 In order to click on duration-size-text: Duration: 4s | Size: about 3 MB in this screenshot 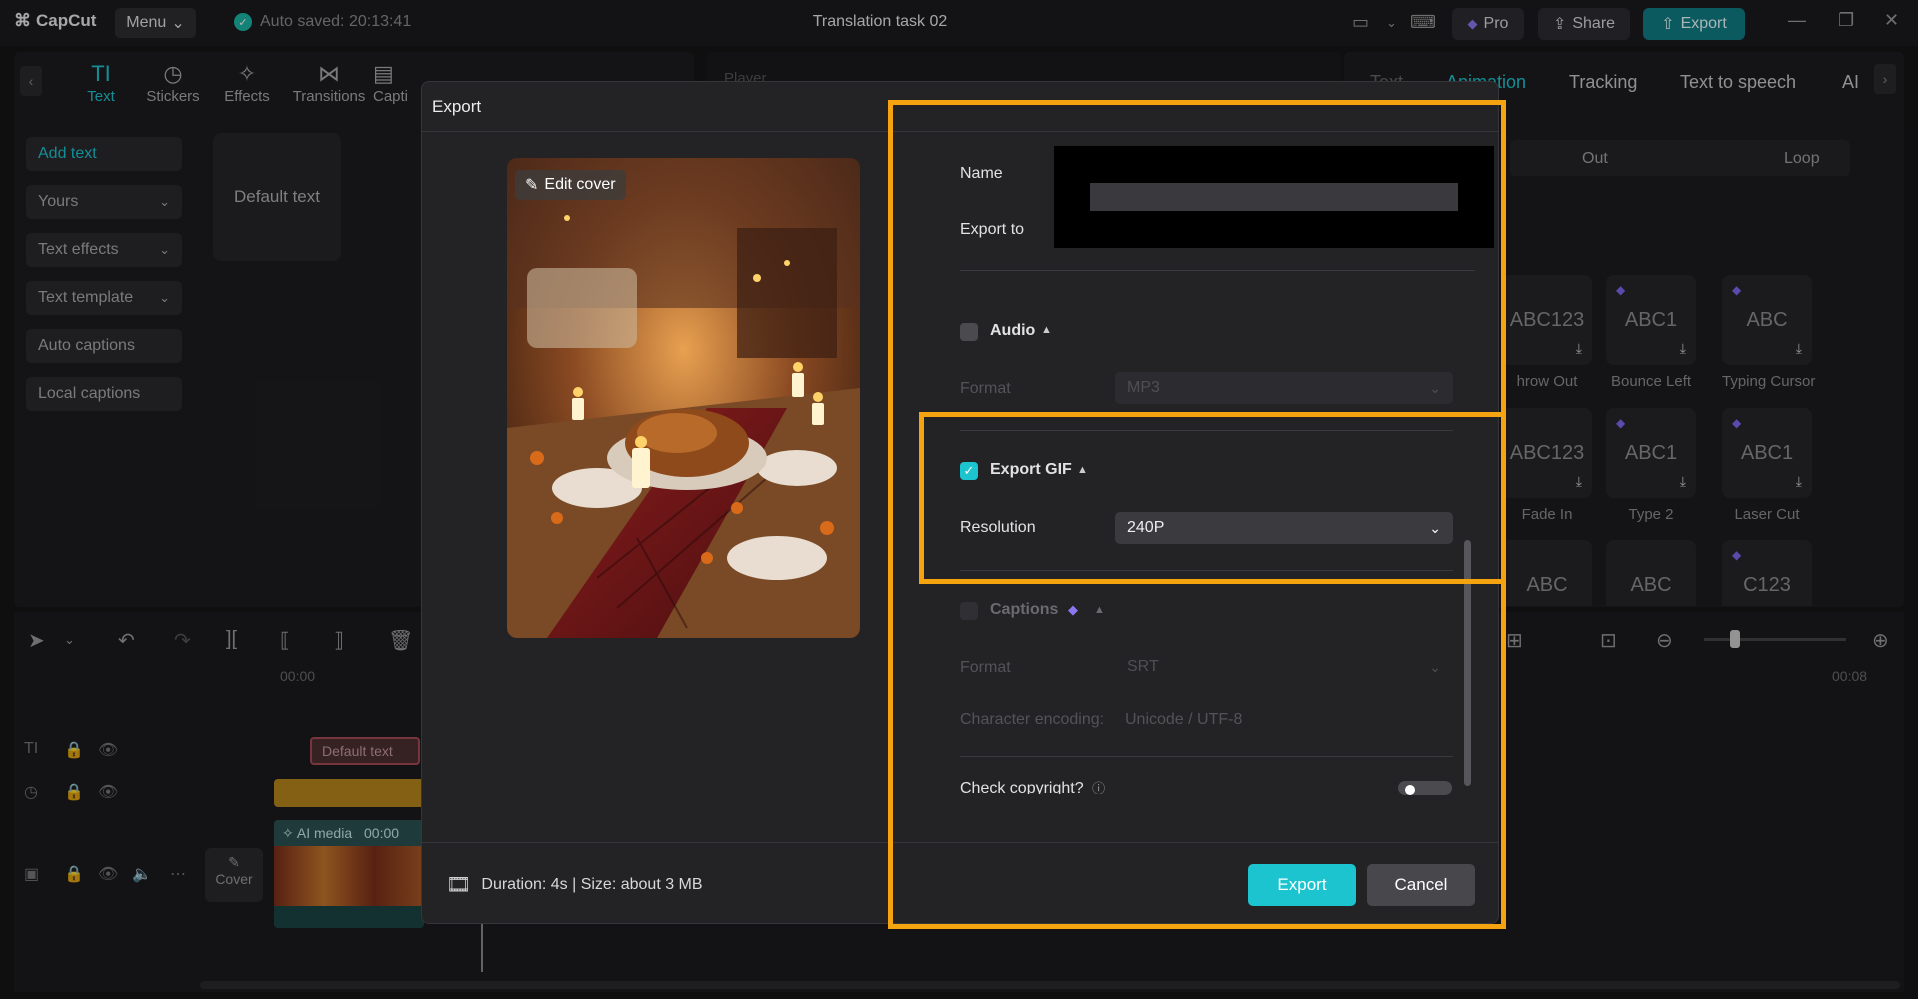, I will do `click(592, 884)`.